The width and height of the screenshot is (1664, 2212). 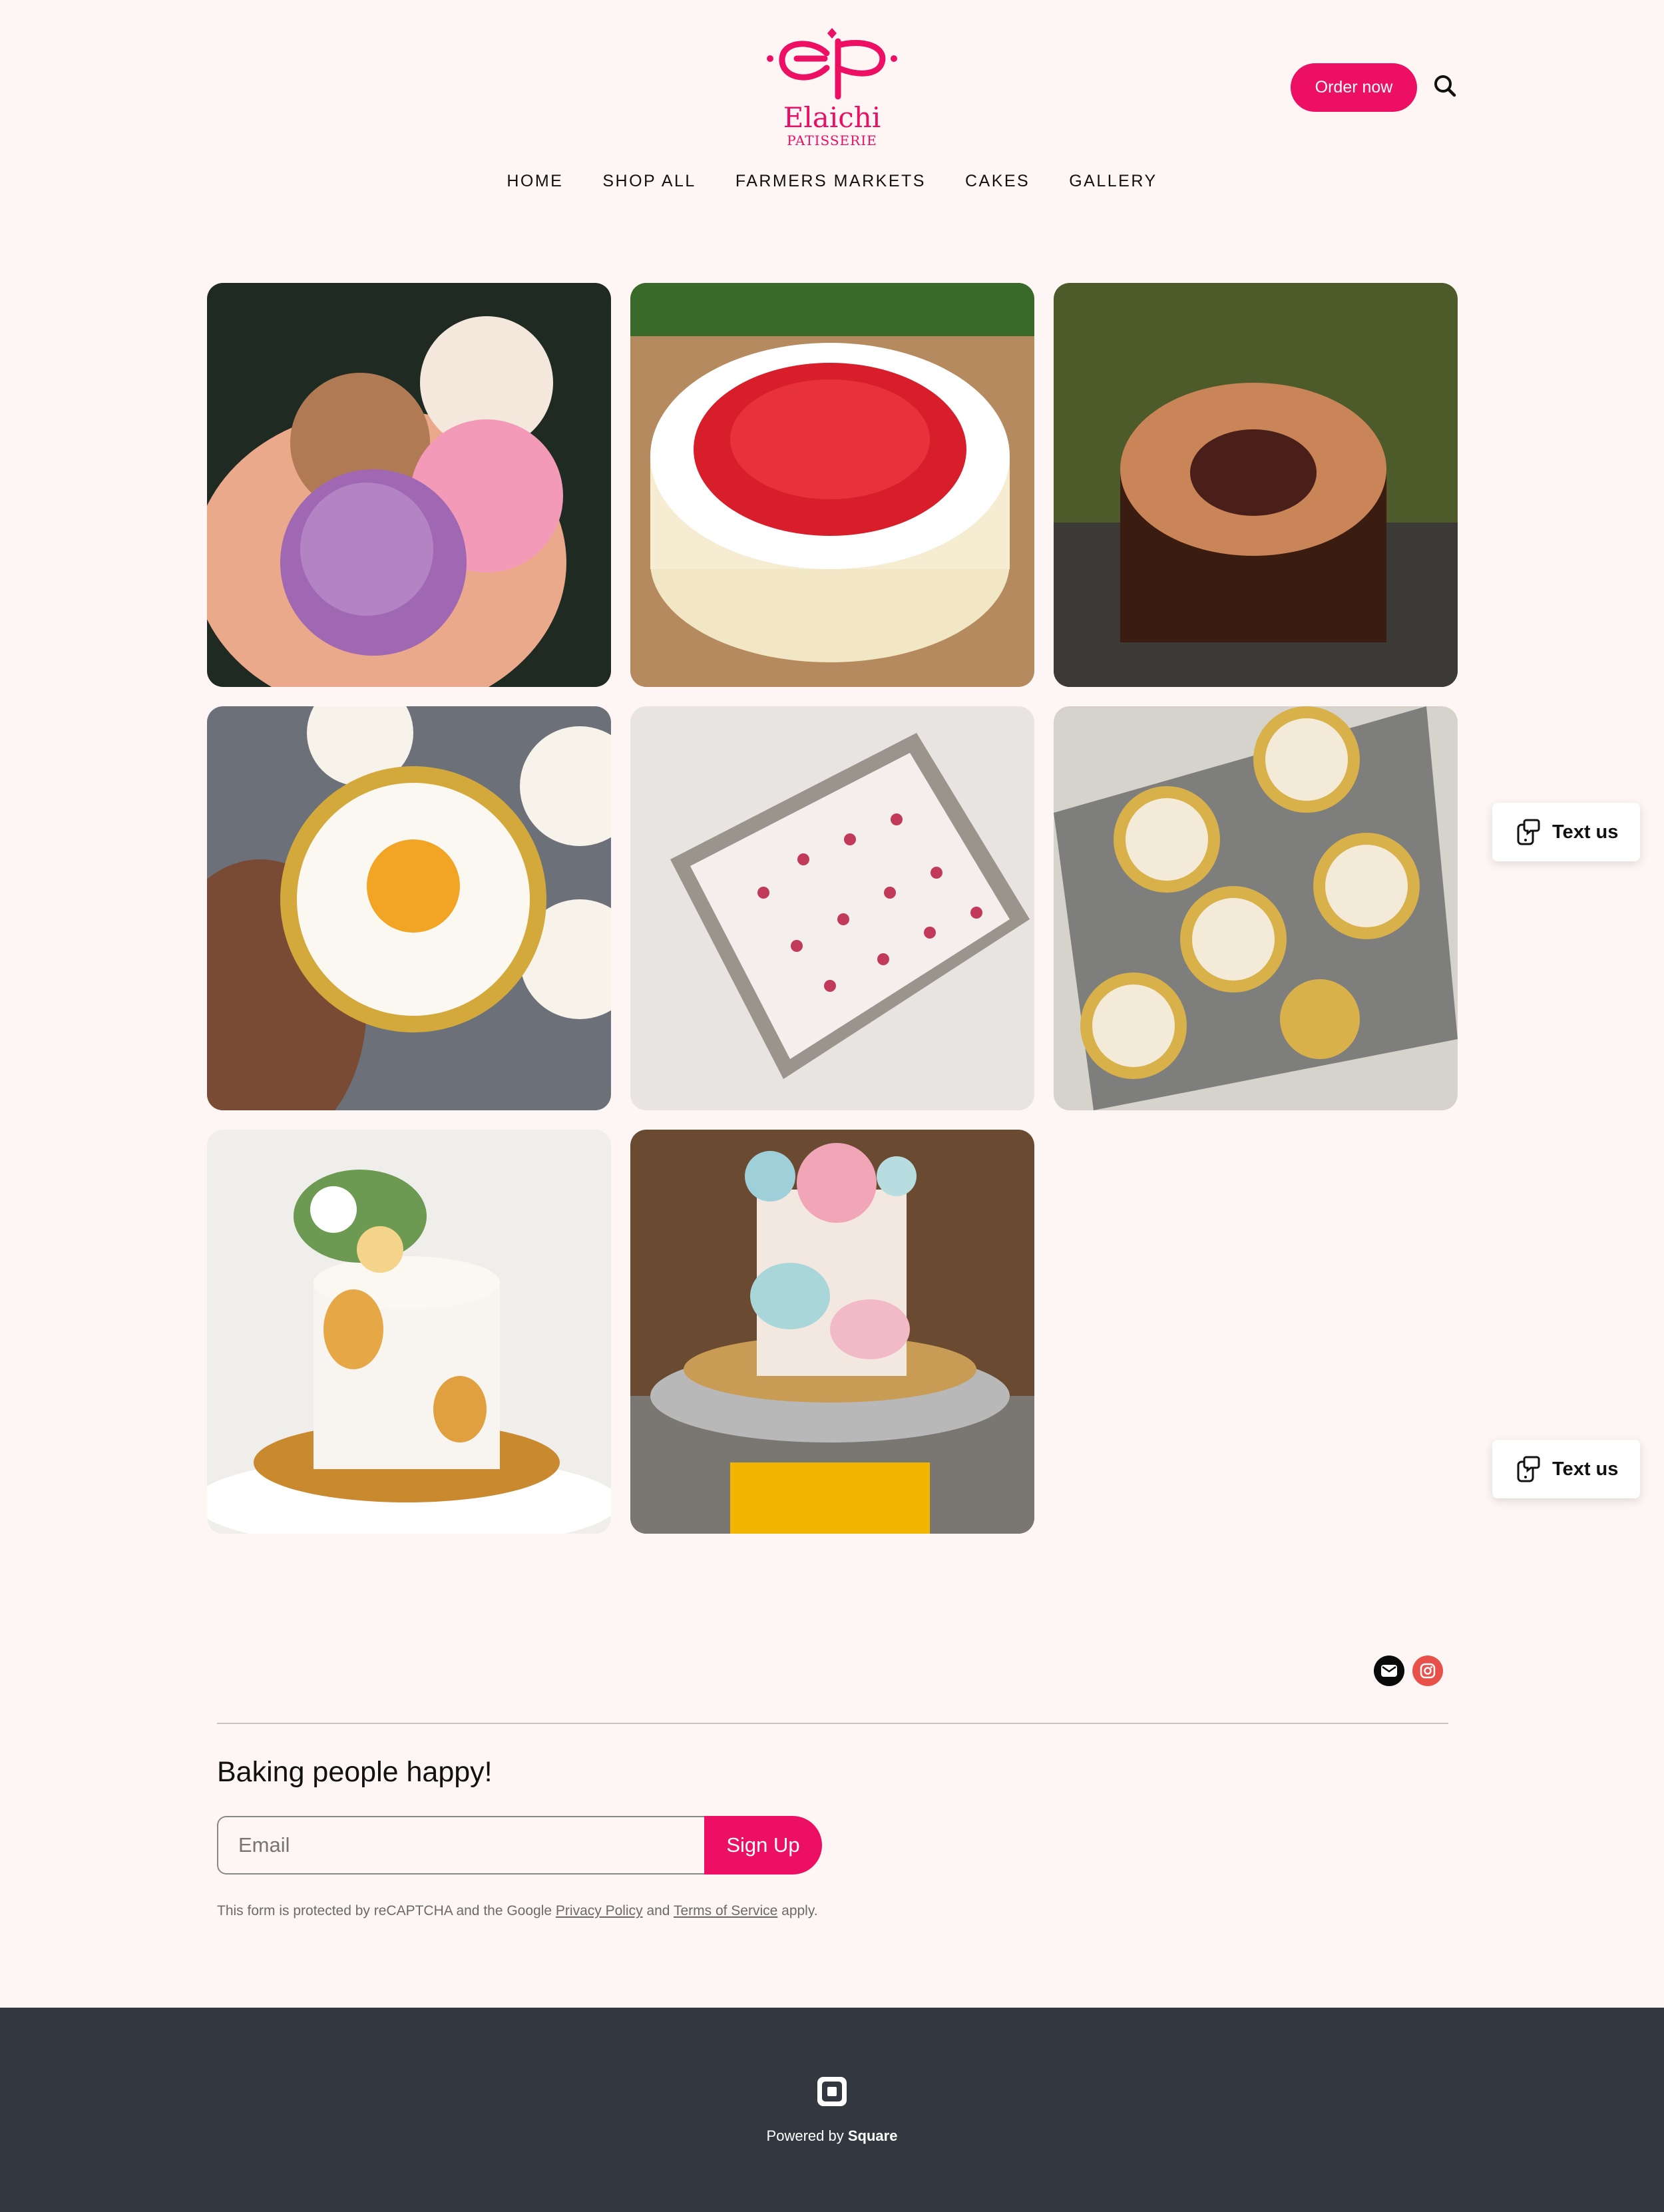 What do you see at coordinates (599, 1910) in the screenshot?
I see `privacy-policy-link: Privacy Policy` at bounding box center [599, 1910].